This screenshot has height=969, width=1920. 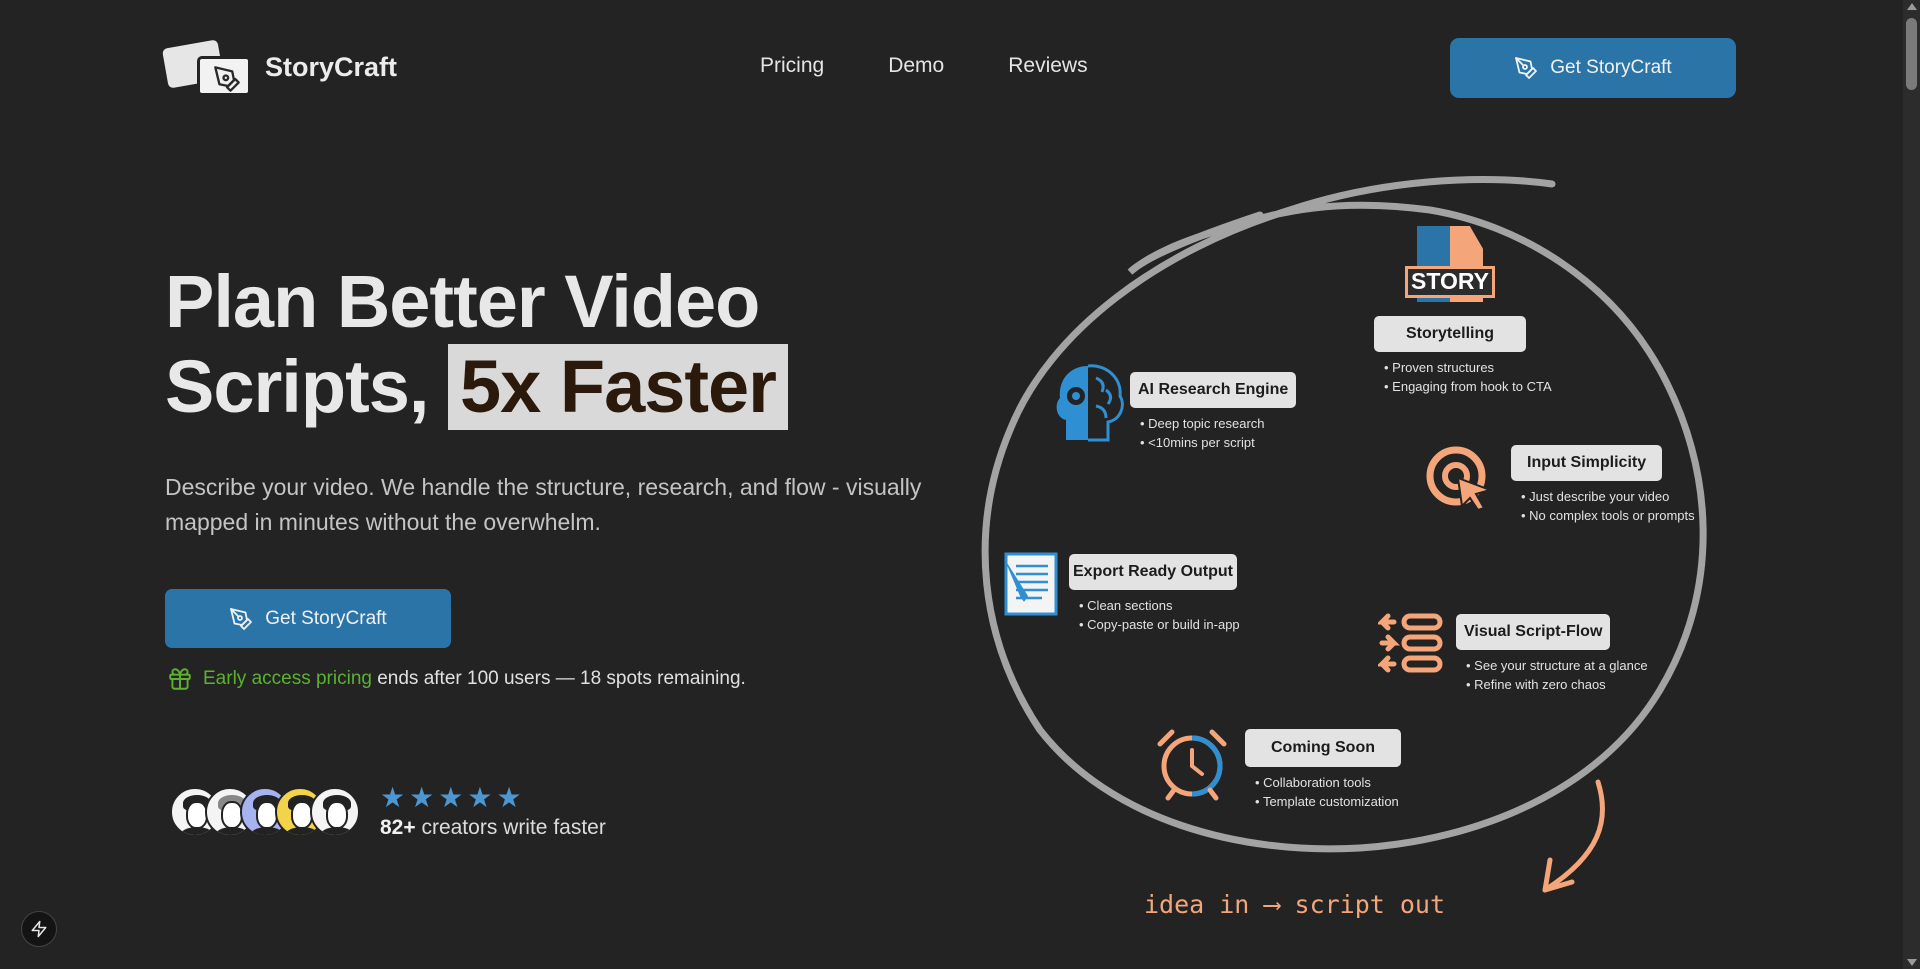 I want to click on feature-label: Export Ready Output, so click(x=1153, y=572).